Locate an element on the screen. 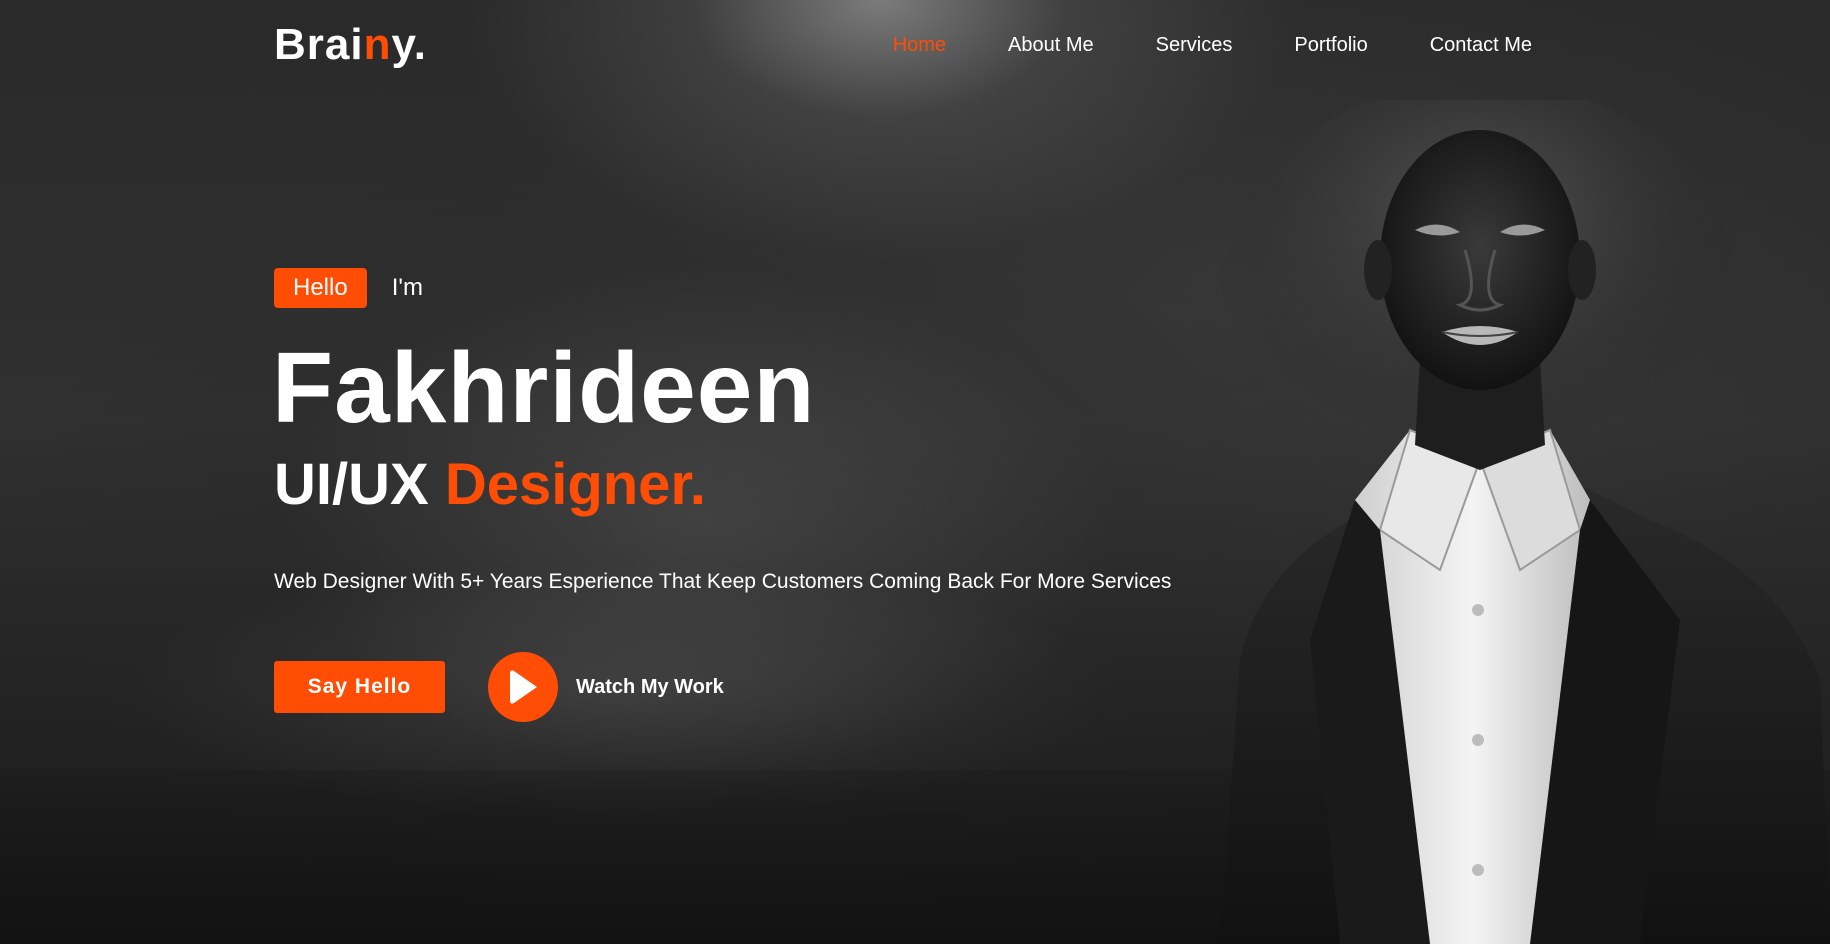 This screenshot has width=1830, height=944. play-icon is located at coordinates (523, 687).